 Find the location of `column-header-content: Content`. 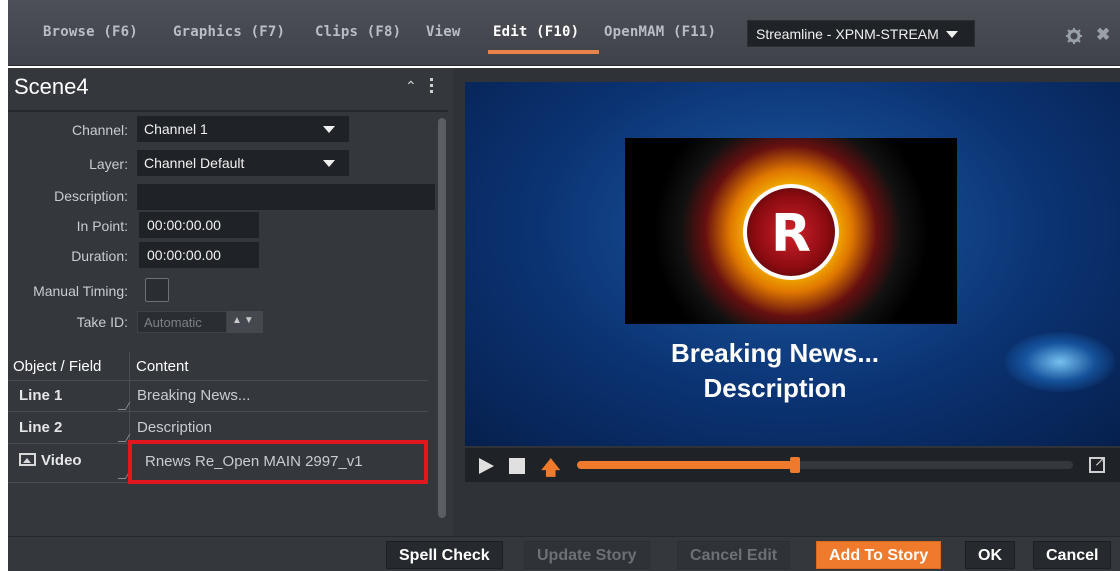

column-header-content: Content is located at coordinates (162, 366).